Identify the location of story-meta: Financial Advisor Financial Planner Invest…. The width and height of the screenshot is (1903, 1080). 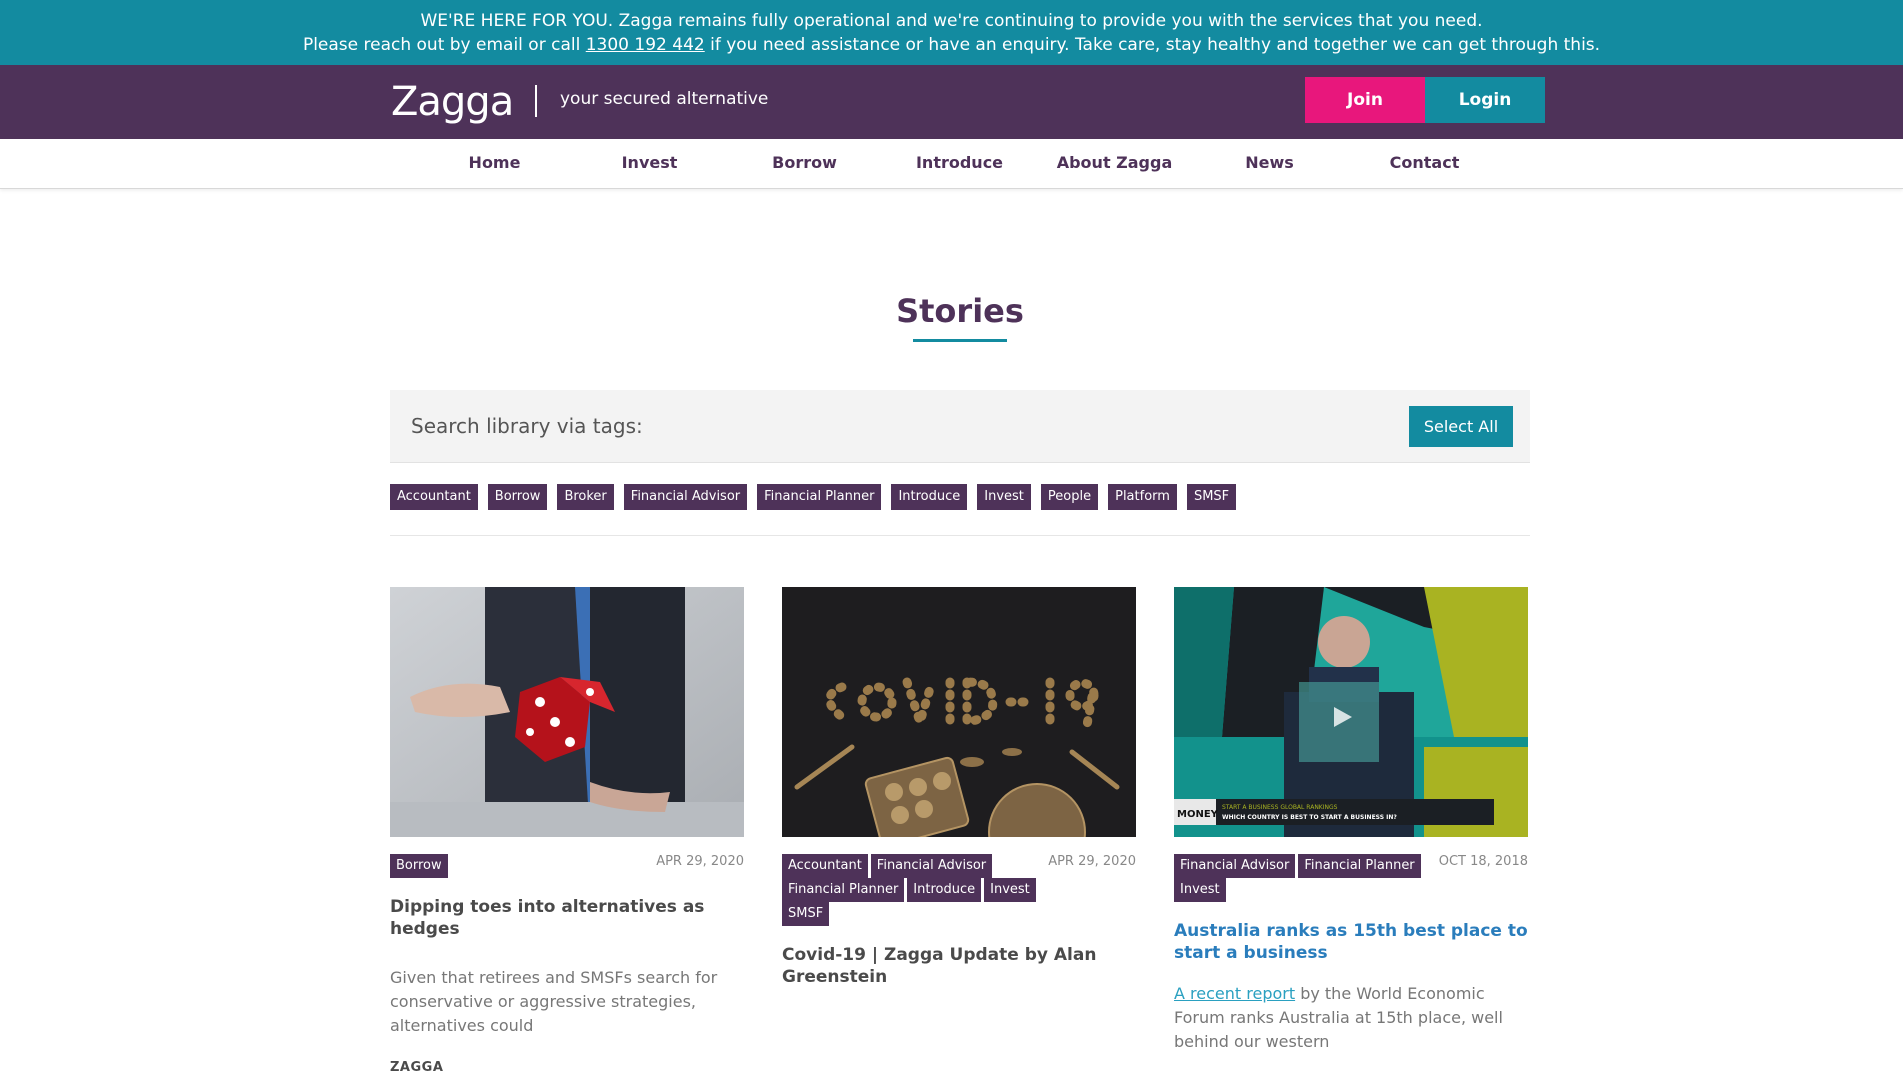
(1351, 878).